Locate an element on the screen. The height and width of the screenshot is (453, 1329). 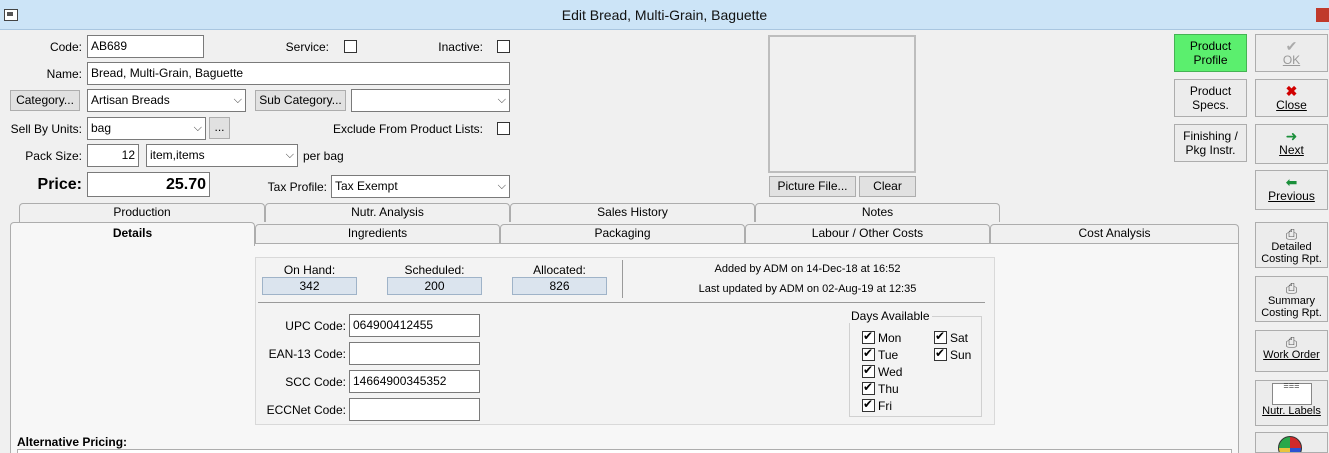
exclude-checkbox is located at coordinates (503, 128).